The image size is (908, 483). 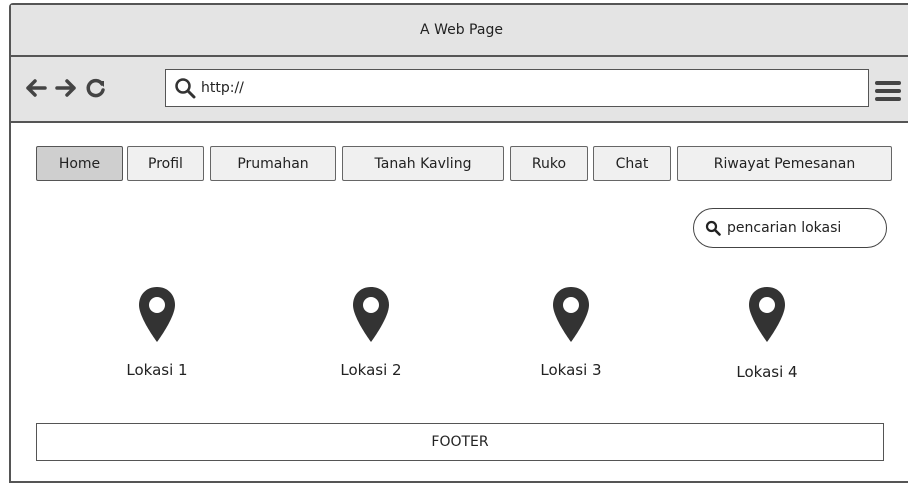 I want to click on tab-ruko: Ruko, so click(x=549, y=163).